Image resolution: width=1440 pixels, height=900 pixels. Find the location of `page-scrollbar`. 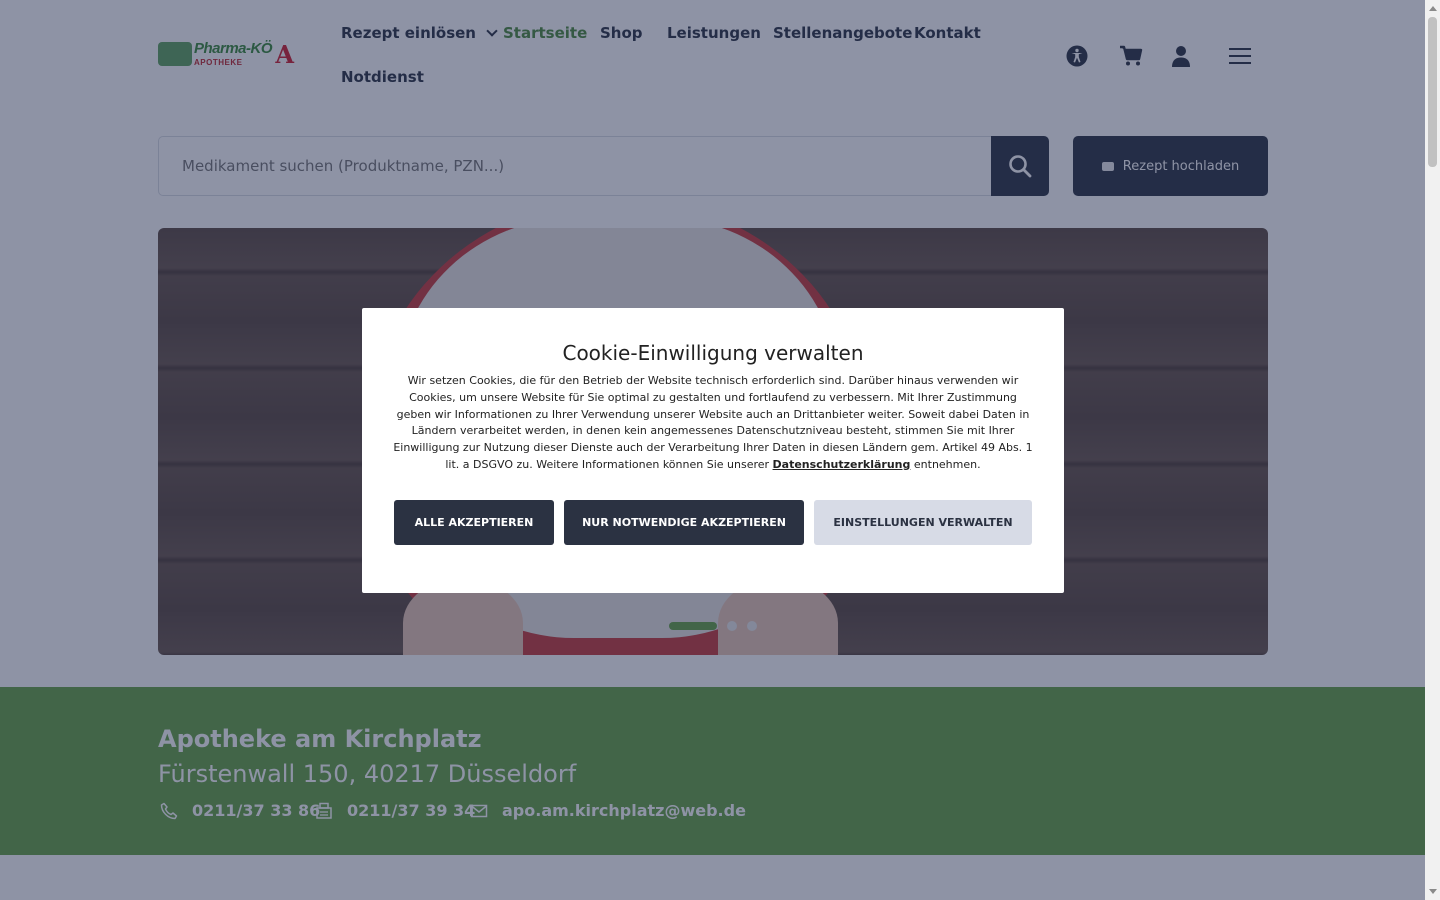

page-scrollbar is located at coordinates (1432, 450).